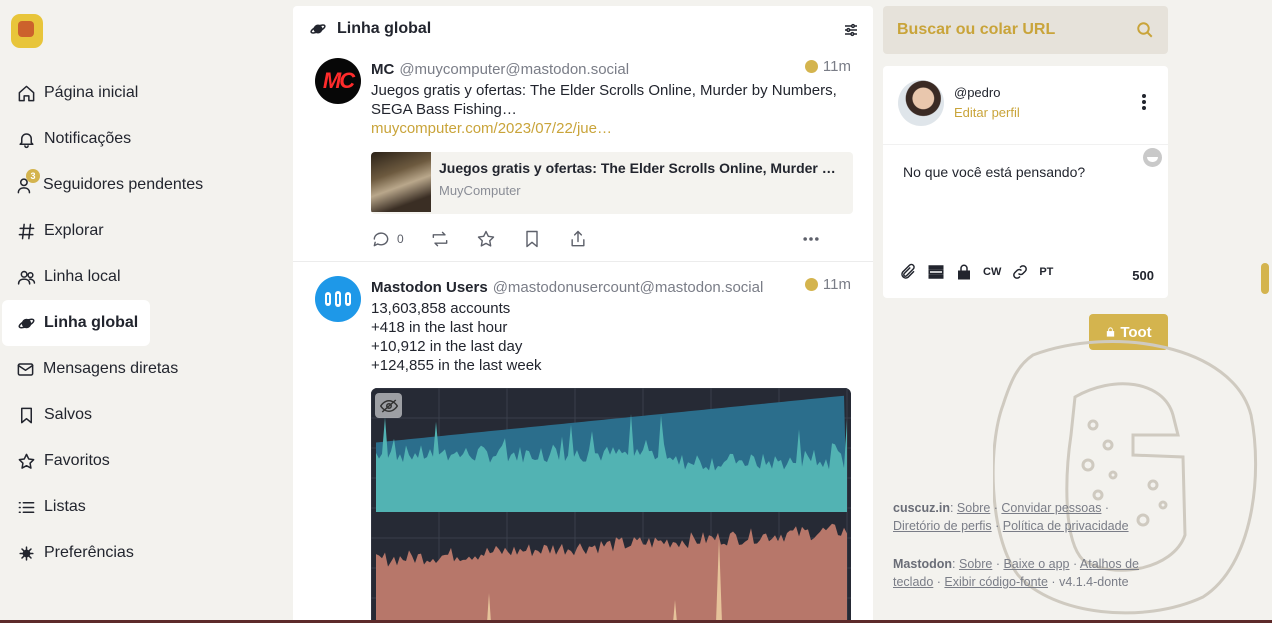  What do you see at coordinates (89, 552) in the screenshot?
I see `nav-preferences-label: Preferências` at bounding box center [89, 552].